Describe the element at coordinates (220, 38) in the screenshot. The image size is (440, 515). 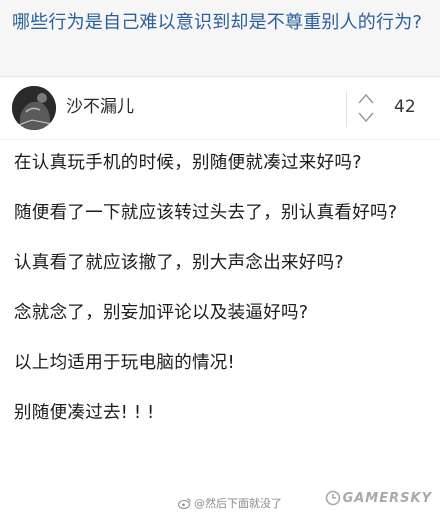
I see `question-header: 哪些行为是自己难以意识到却是不尊重别人的行为?` at that location.